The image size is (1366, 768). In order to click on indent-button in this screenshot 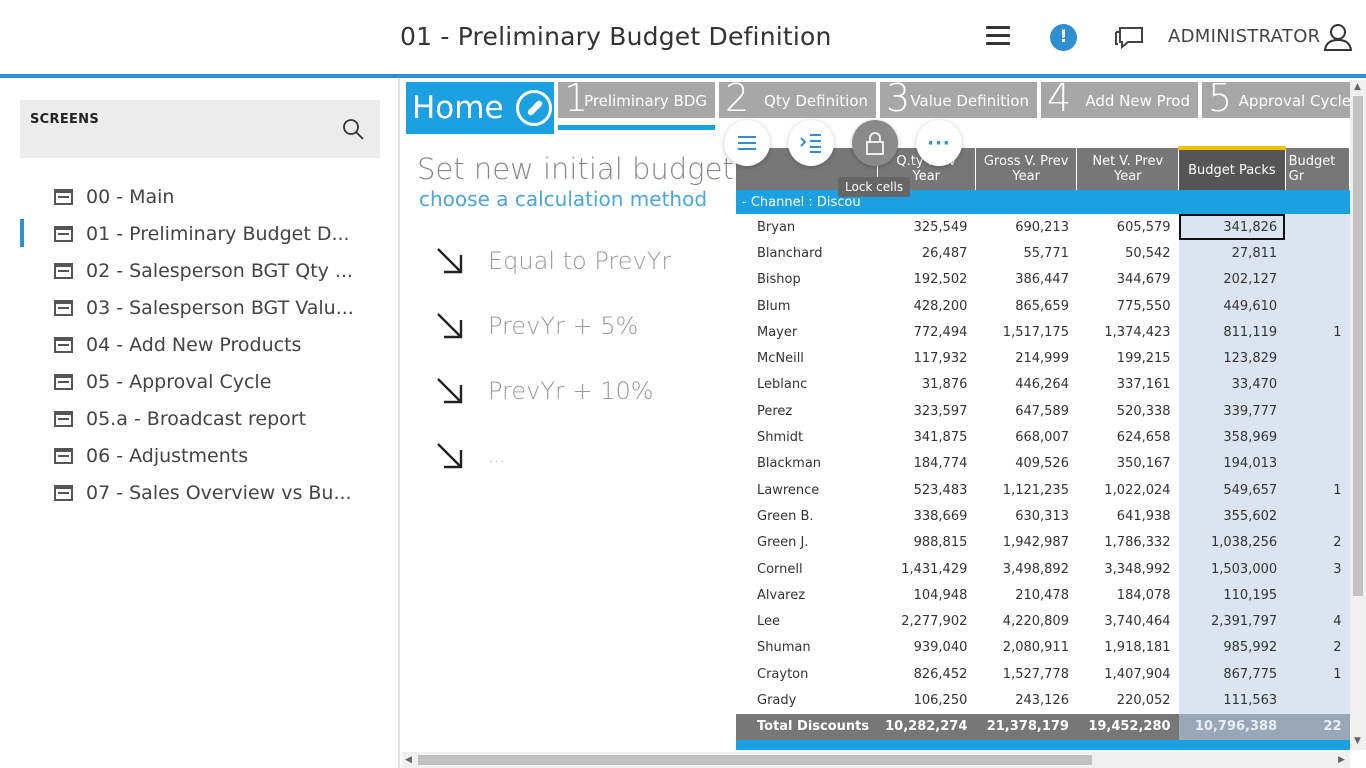, I will do `click(811, 143)`.